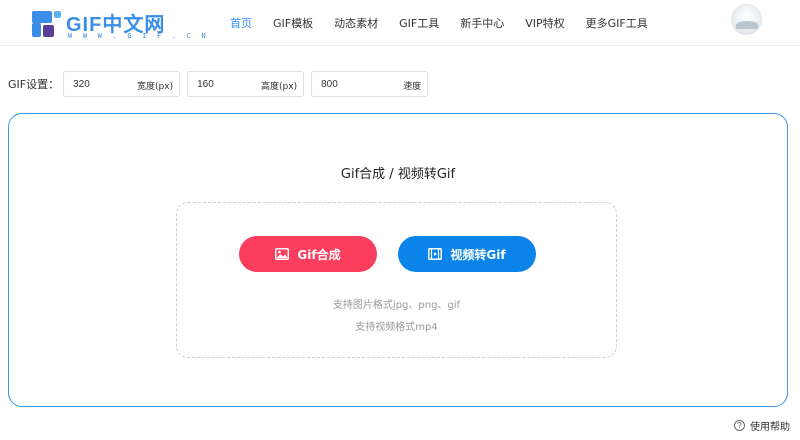  Describe the element at coordinates (770, 427) in the screenshot. I see `help-label: 使用帮助` at that location.